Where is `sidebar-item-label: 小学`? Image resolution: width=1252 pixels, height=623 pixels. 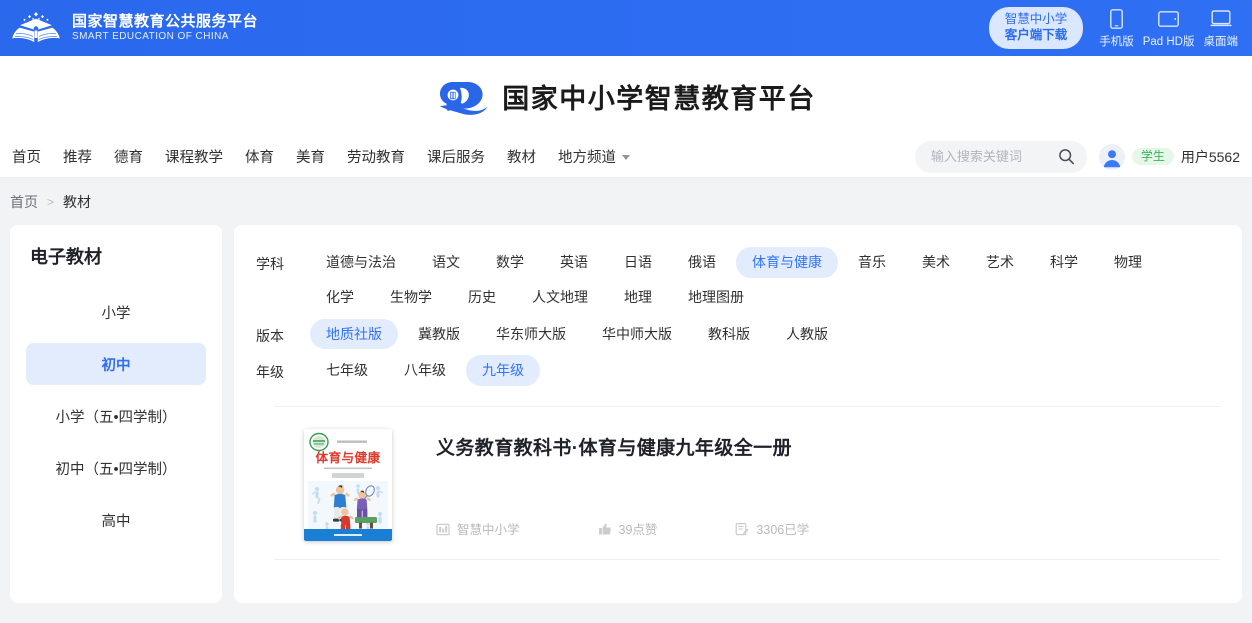
sidebar-item-label: 小学 is located at coordinates (116, 313).